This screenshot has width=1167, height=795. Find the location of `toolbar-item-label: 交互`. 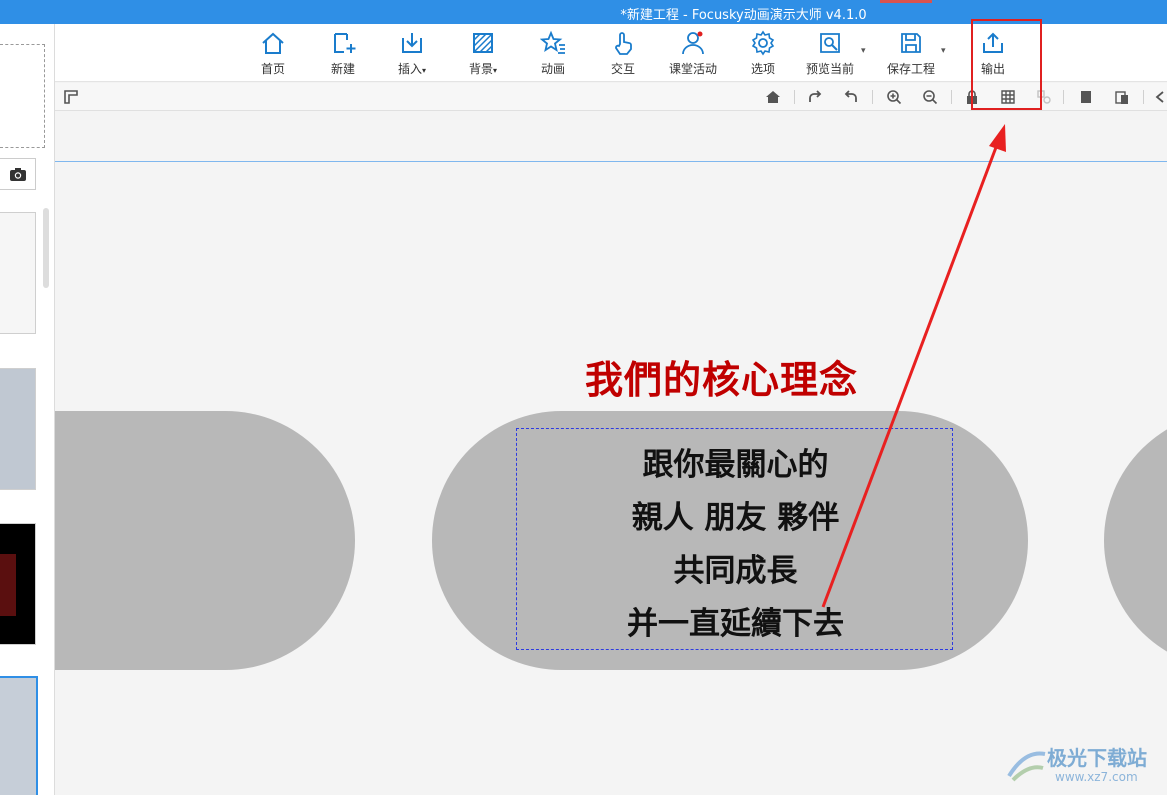

toolbar-item-label: 交互 is located at coordinates (622, 69).